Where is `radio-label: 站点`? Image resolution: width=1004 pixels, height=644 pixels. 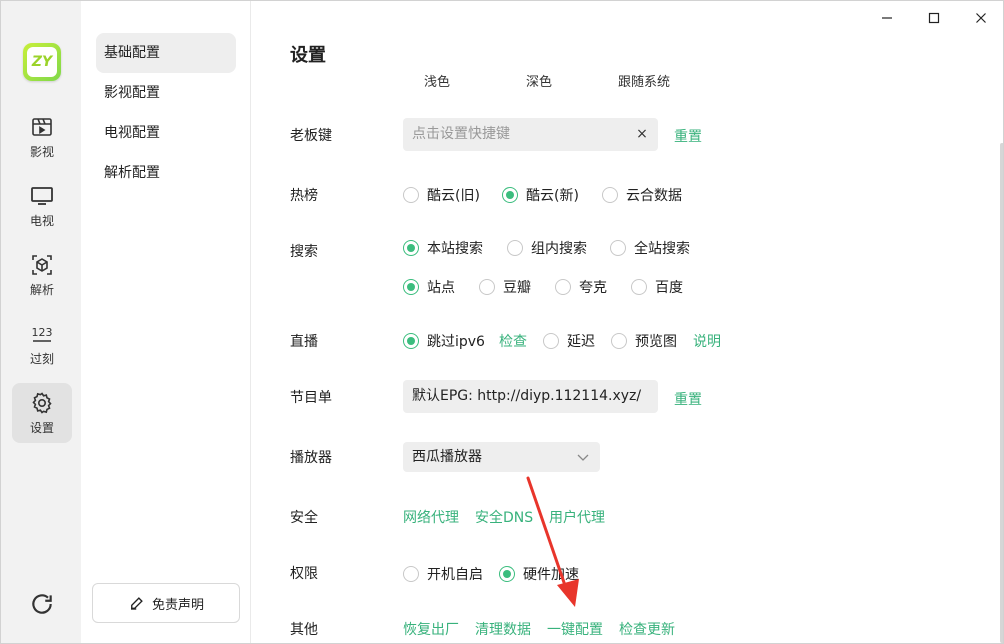
radio-label: 站点 is located at coordinates (441, 288).